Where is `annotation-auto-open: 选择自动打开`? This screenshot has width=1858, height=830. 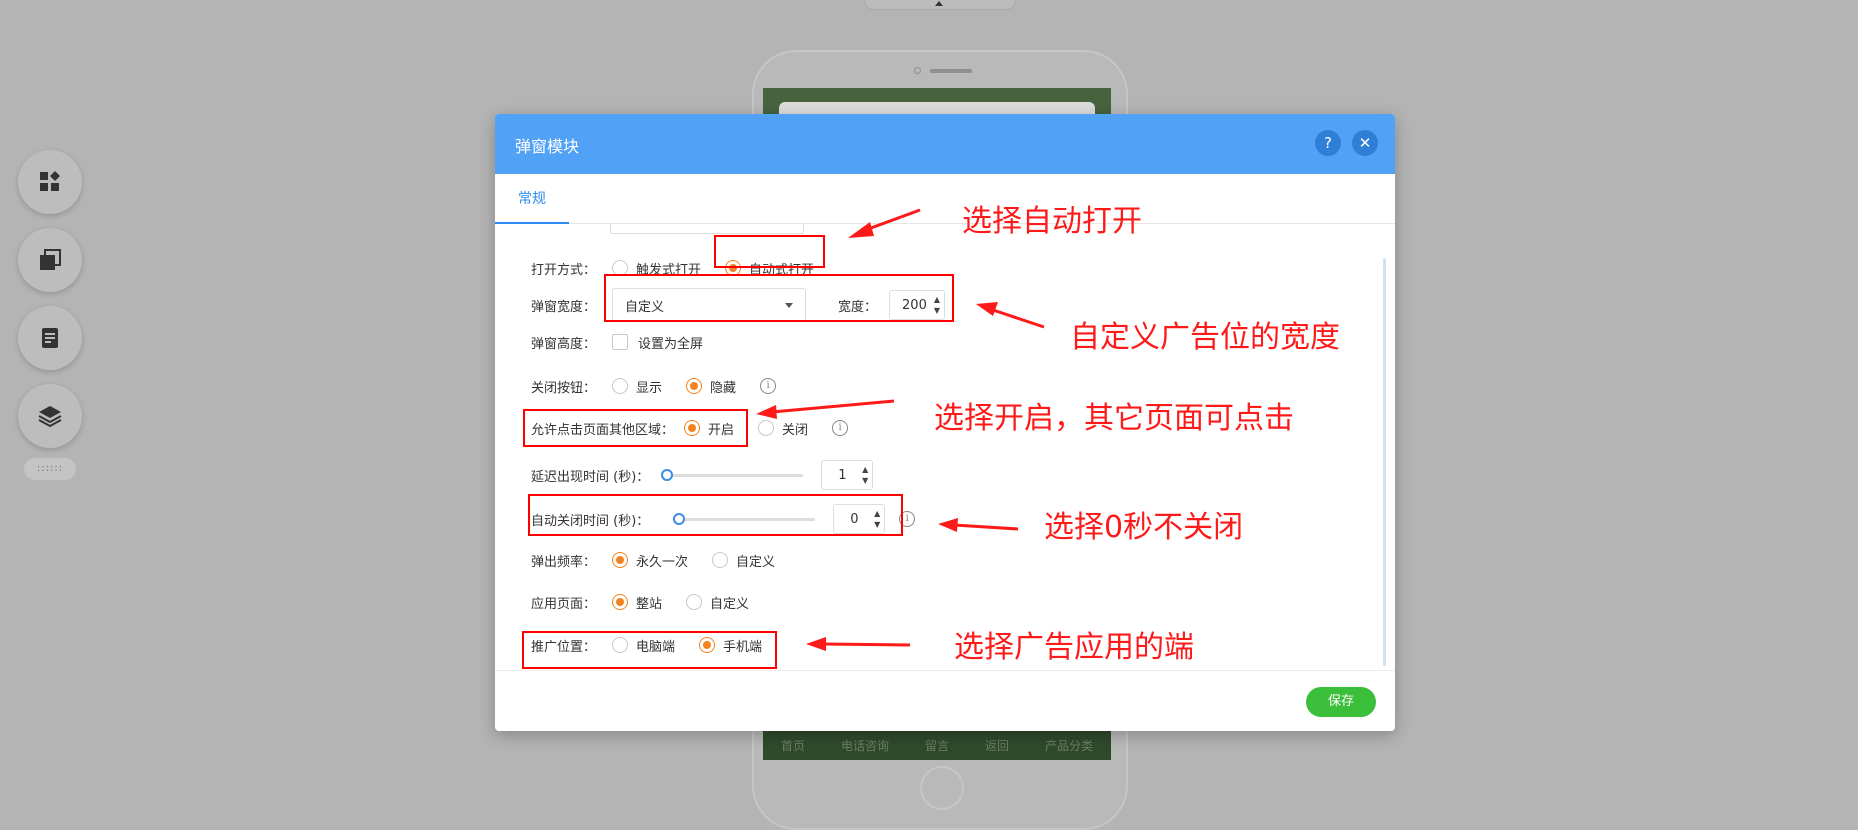
annotation-auto-open: 选择自动打开 is located at coordinates (1052, 221).